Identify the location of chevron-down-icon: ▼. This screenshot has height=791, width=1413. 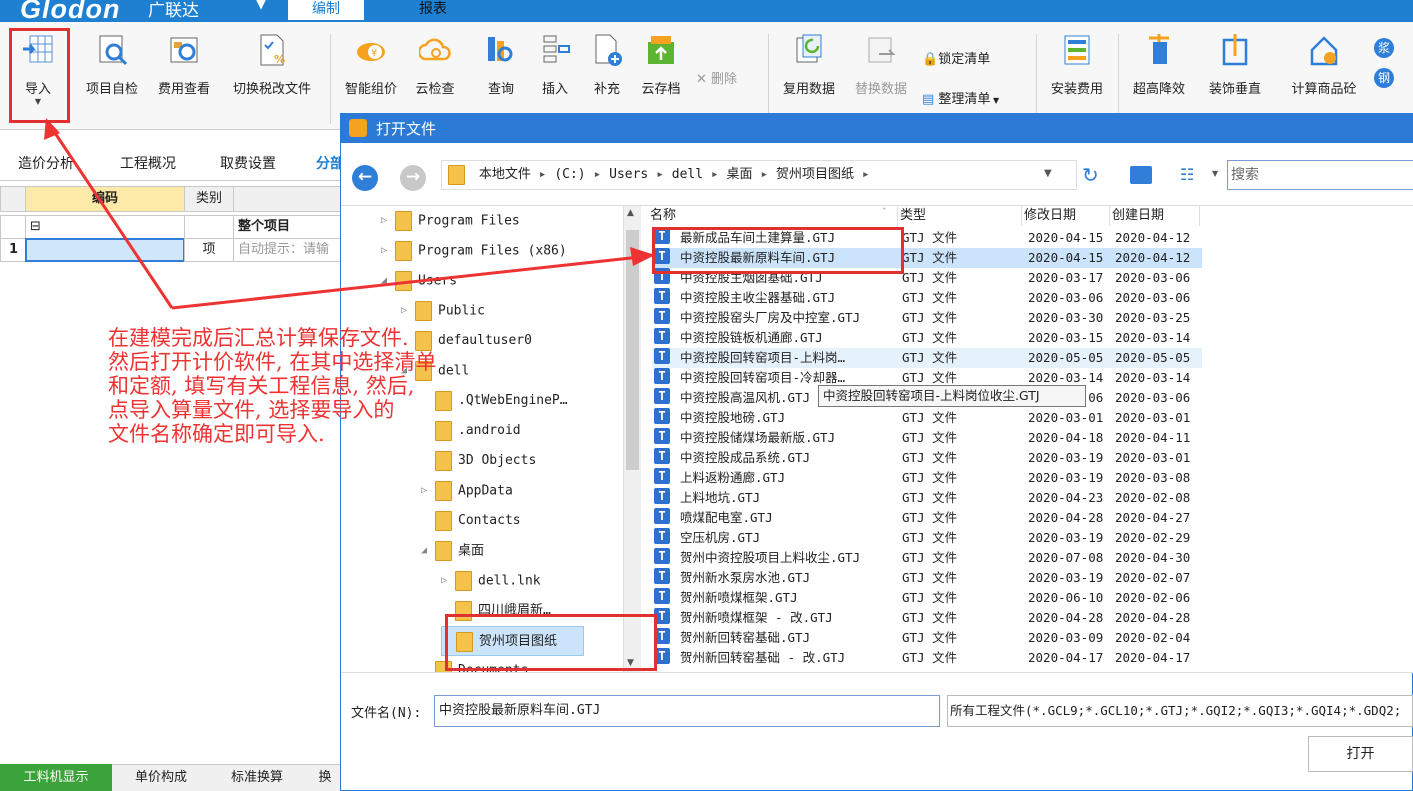
(261, 6).